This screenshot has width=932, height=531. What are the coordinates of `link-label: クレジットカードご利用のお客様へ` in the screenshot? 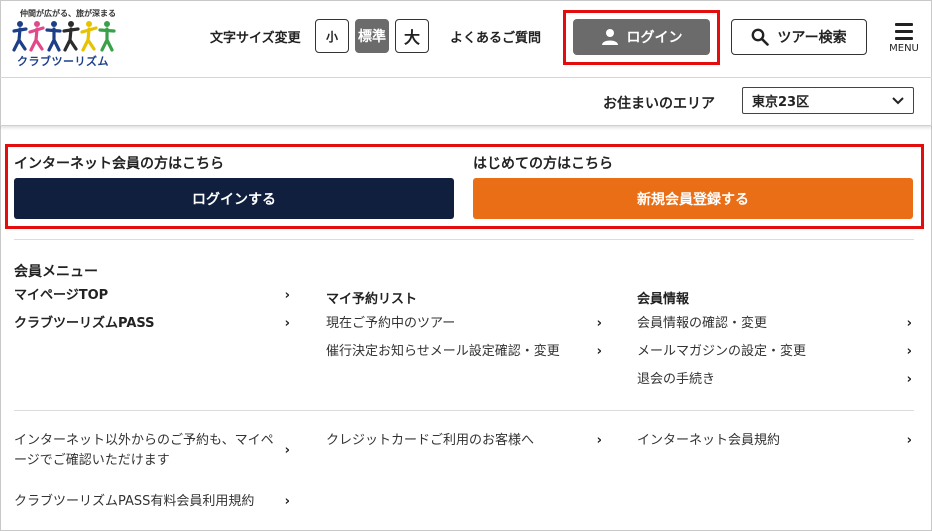 It's located at (430, 440).